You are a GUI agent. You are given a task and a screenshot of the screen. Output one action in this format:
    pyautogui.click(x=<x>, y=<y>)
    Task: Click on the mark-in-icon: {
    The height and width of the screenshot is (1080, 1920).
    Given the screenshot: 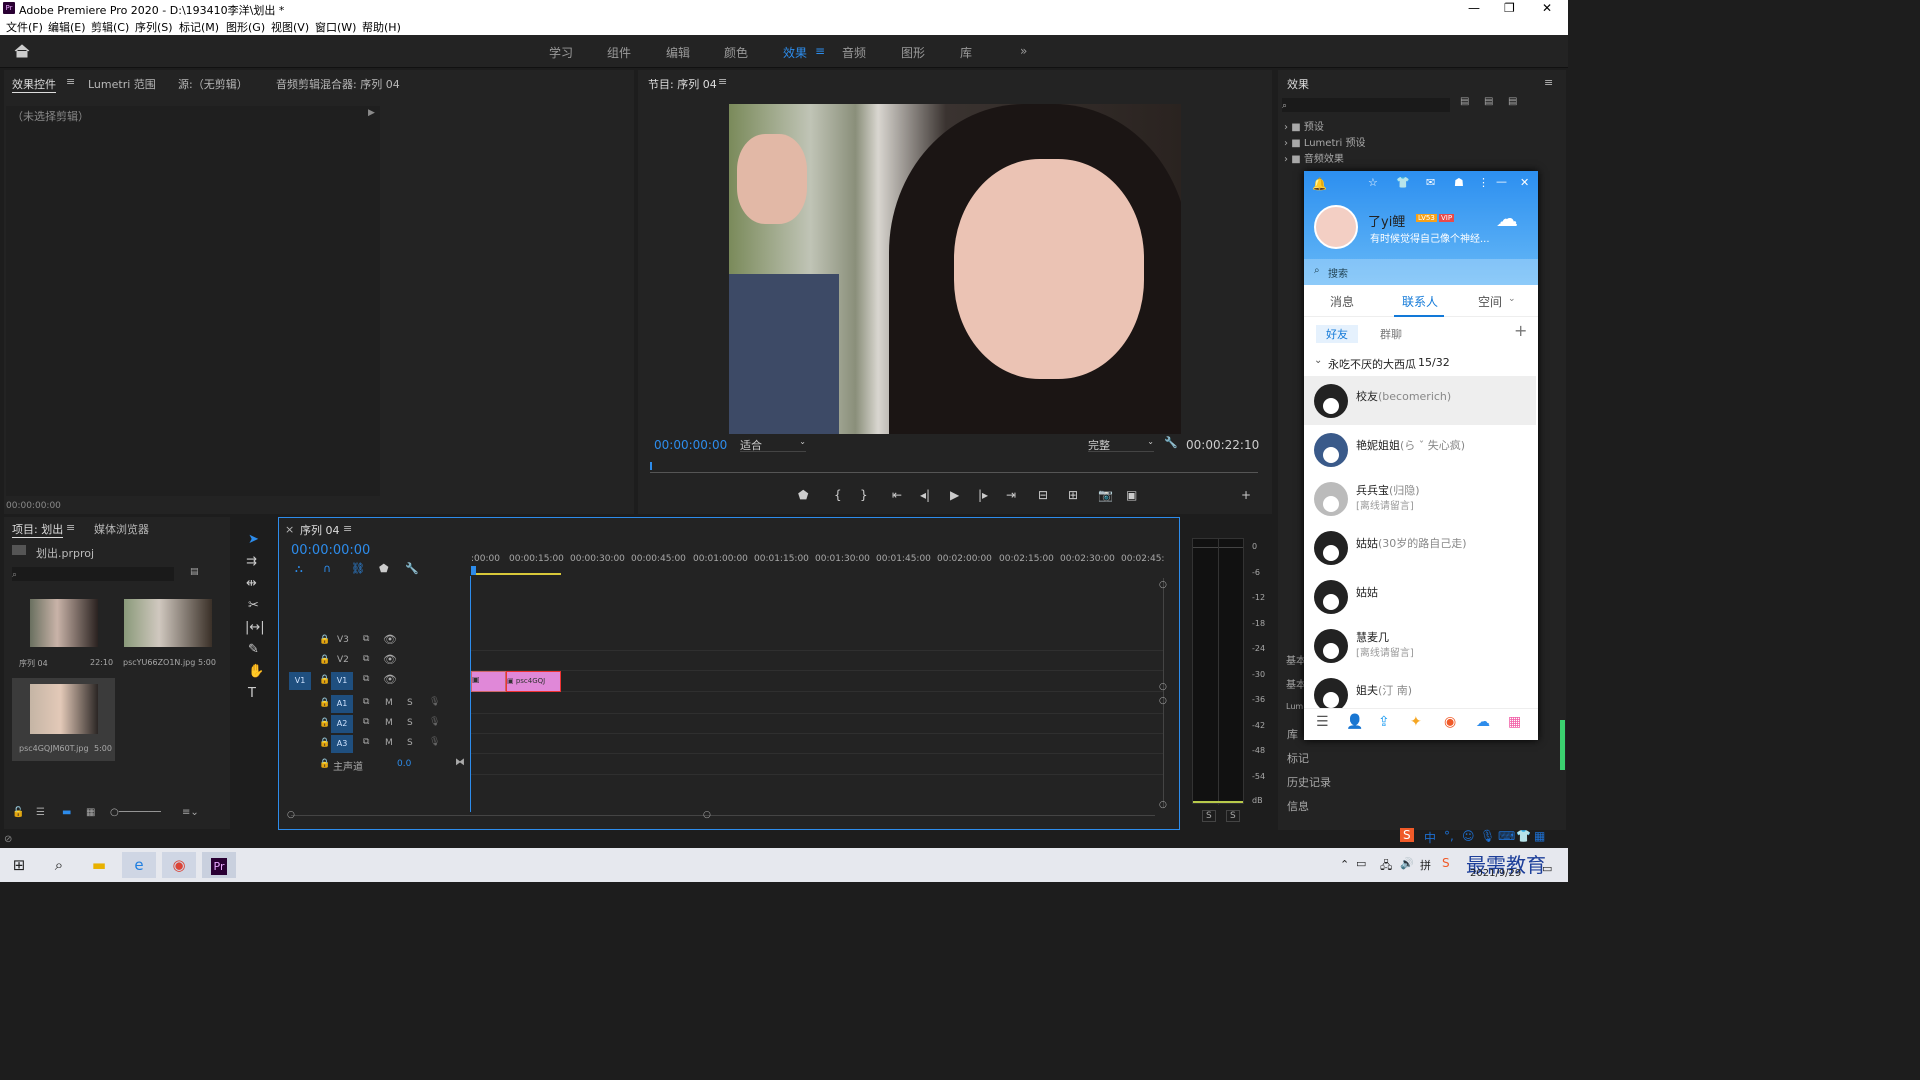 What is the action you would take?
    pyautogui.click(x=838, y=495)
    